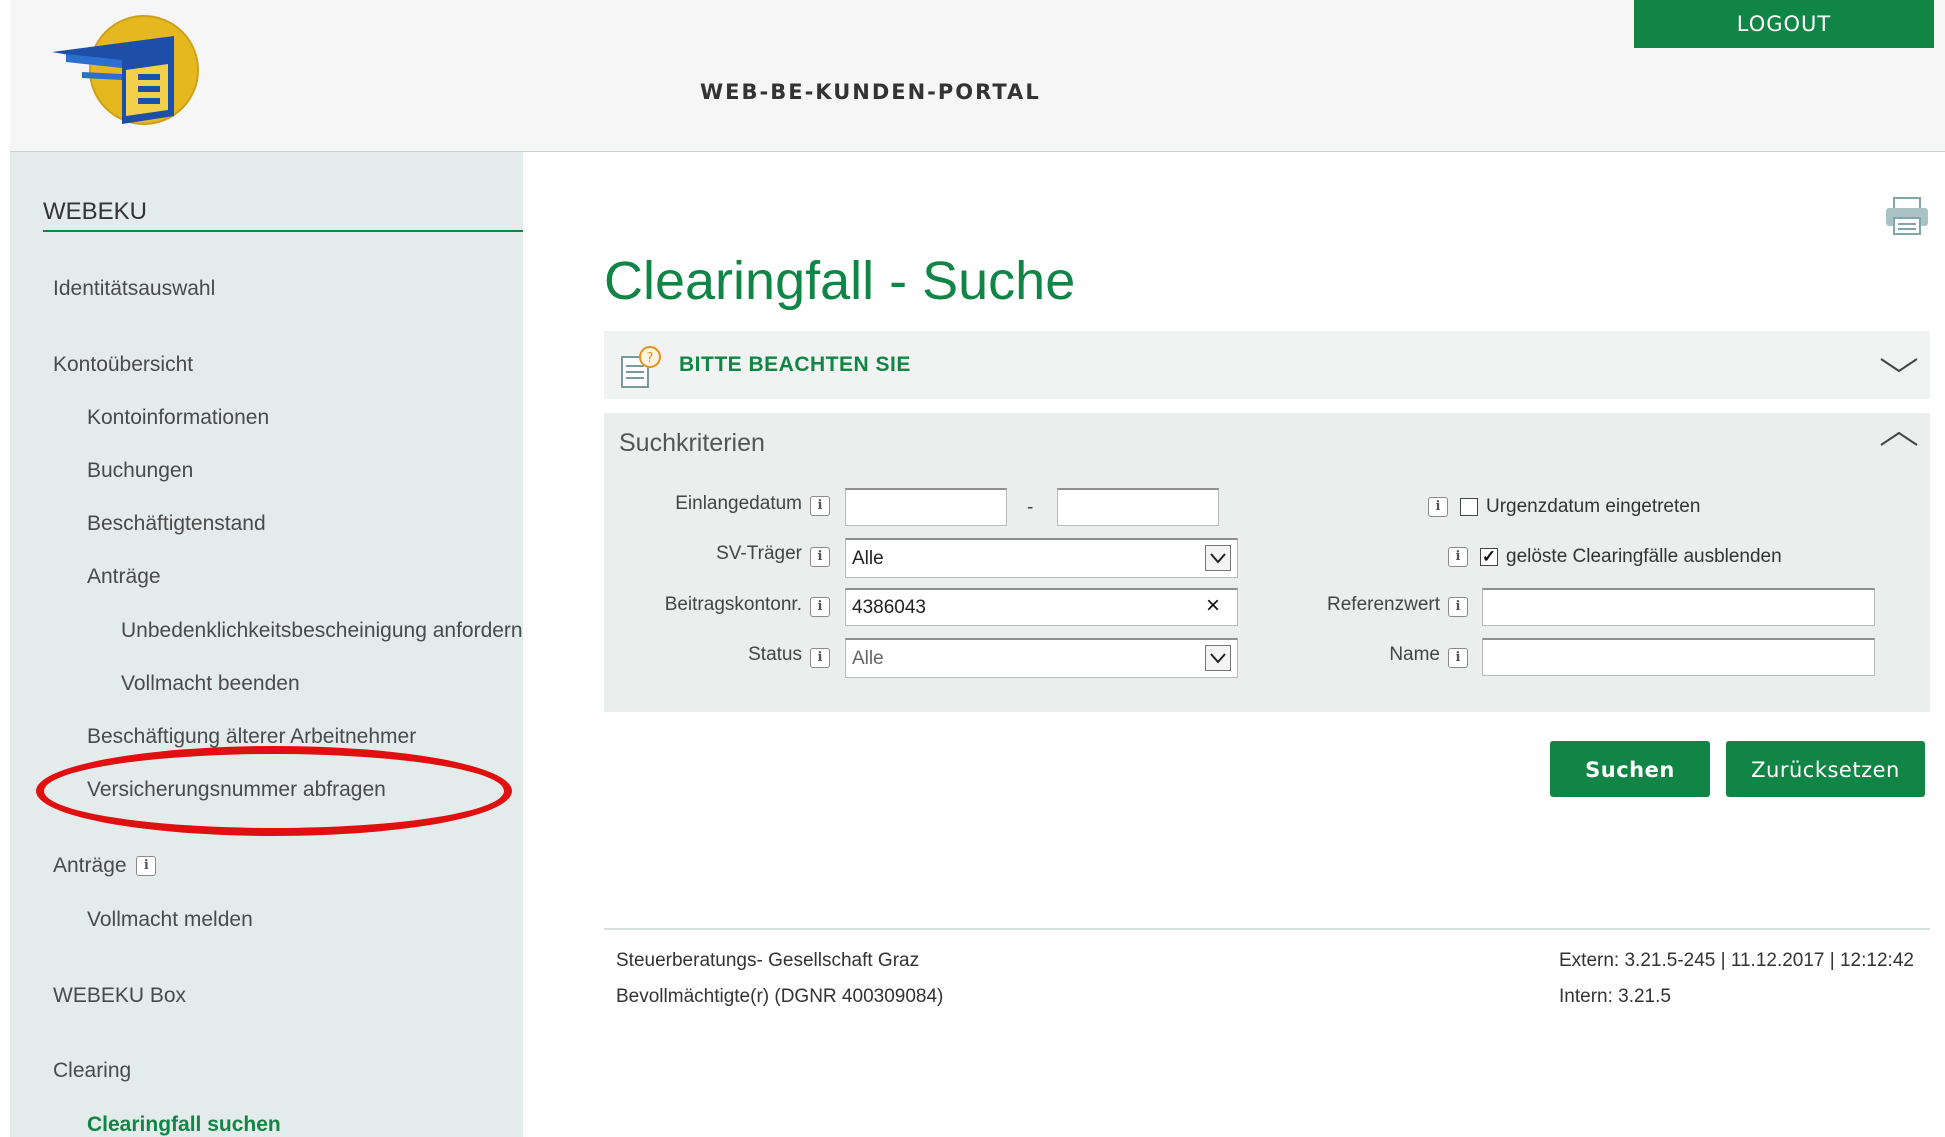  Describe the element at coordinates (1041, 558) in the screenshot. I see `svtraeger-select: Alle` at that location.